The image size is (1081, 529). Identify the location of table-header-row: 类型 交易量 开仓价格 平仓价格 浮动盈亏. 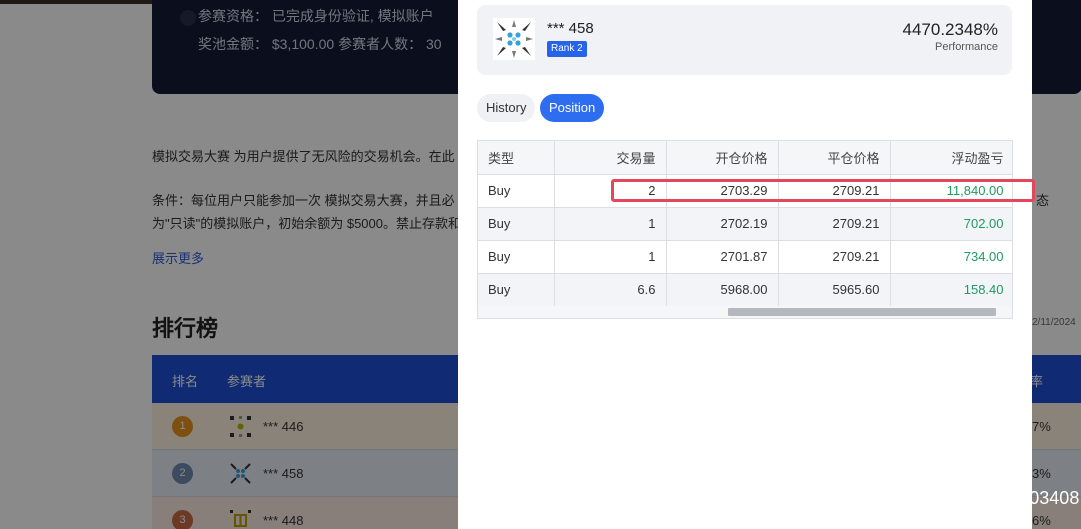
(745, 158).